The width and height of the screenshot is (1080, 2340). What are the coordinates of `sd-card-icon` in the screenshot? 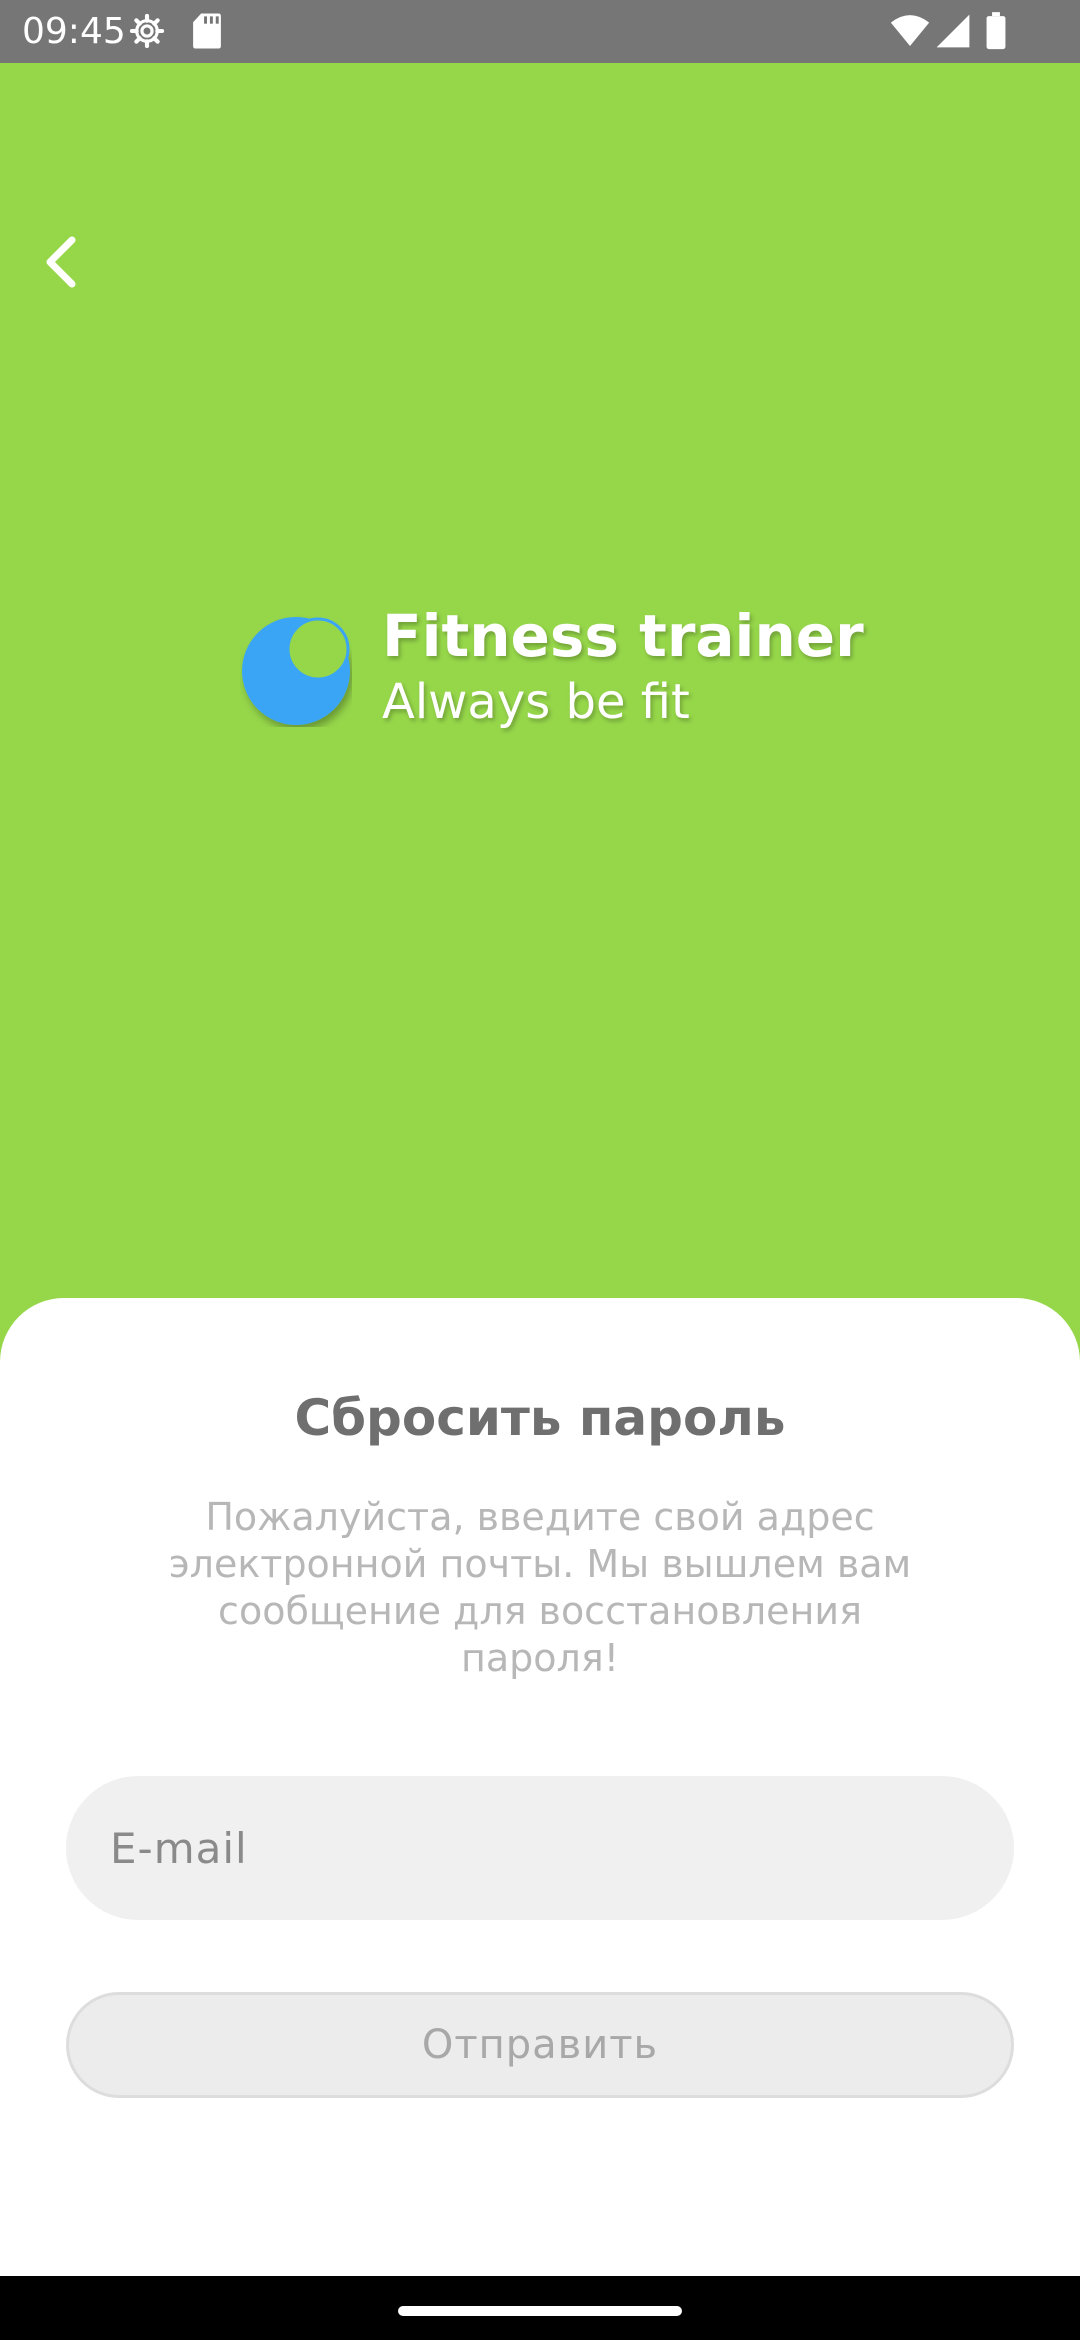 It's located at (207, 33).